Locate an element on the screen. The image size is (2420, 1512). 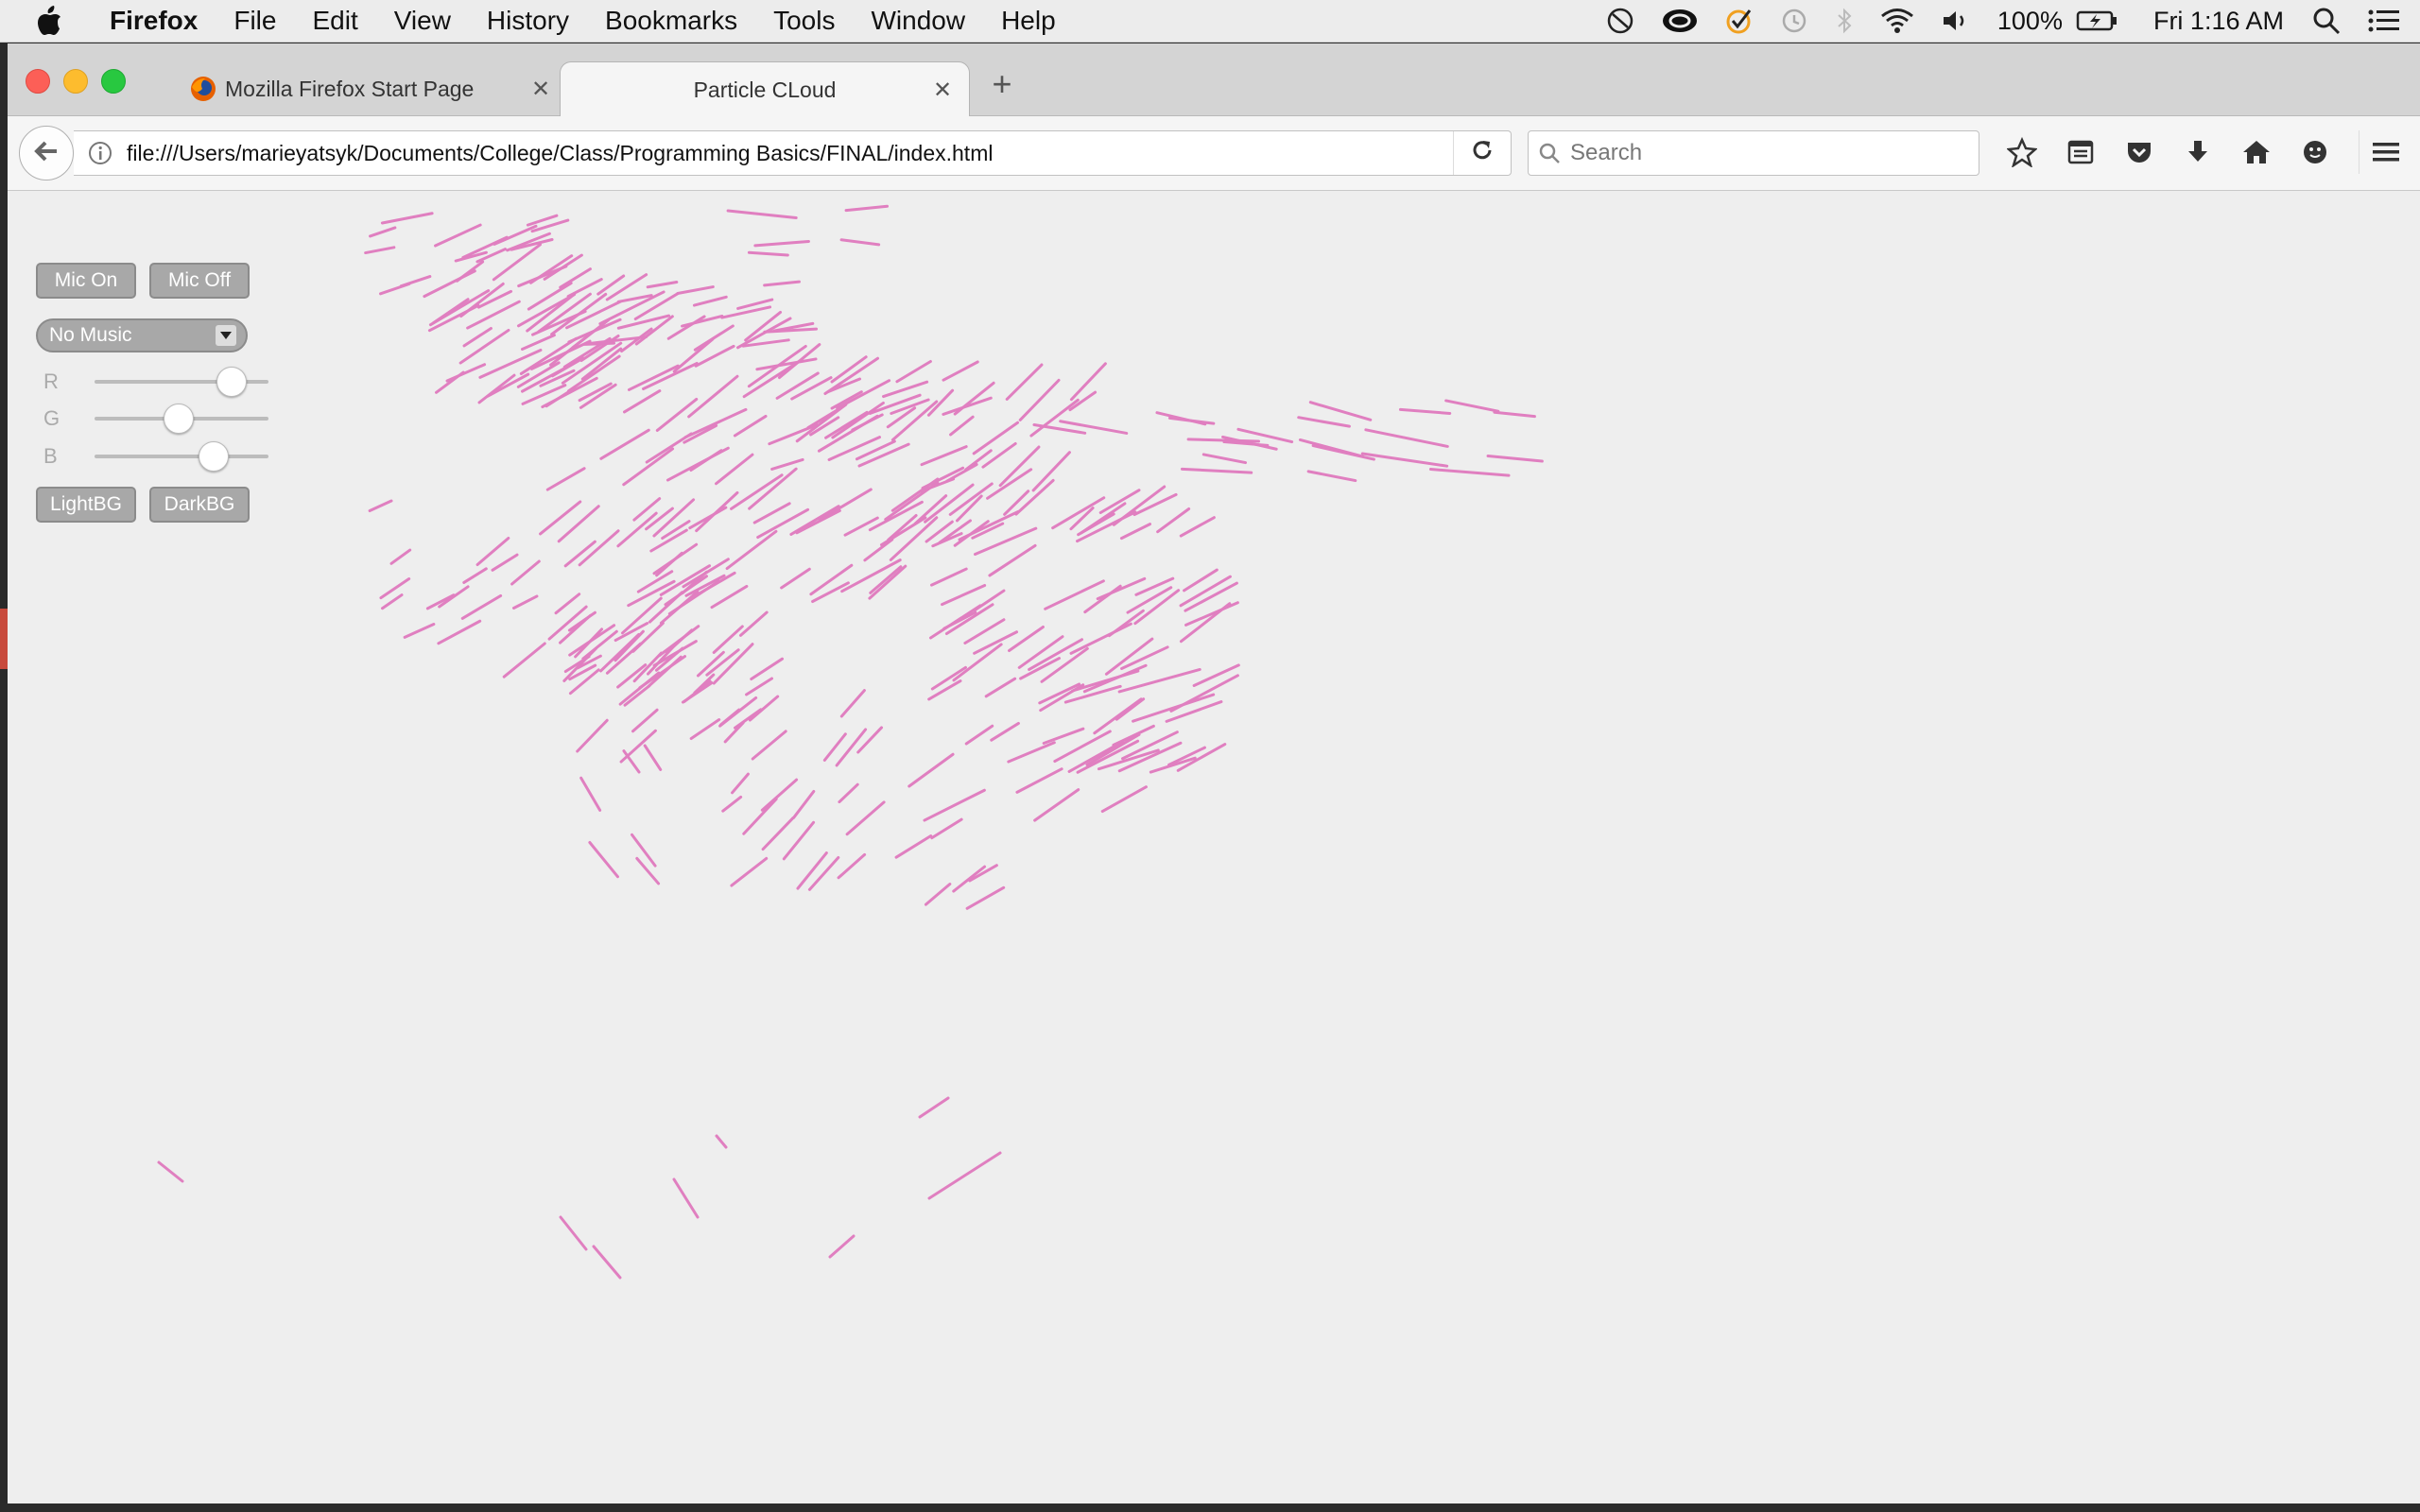
time-machine-icon is located at coordinates (1794, 21).